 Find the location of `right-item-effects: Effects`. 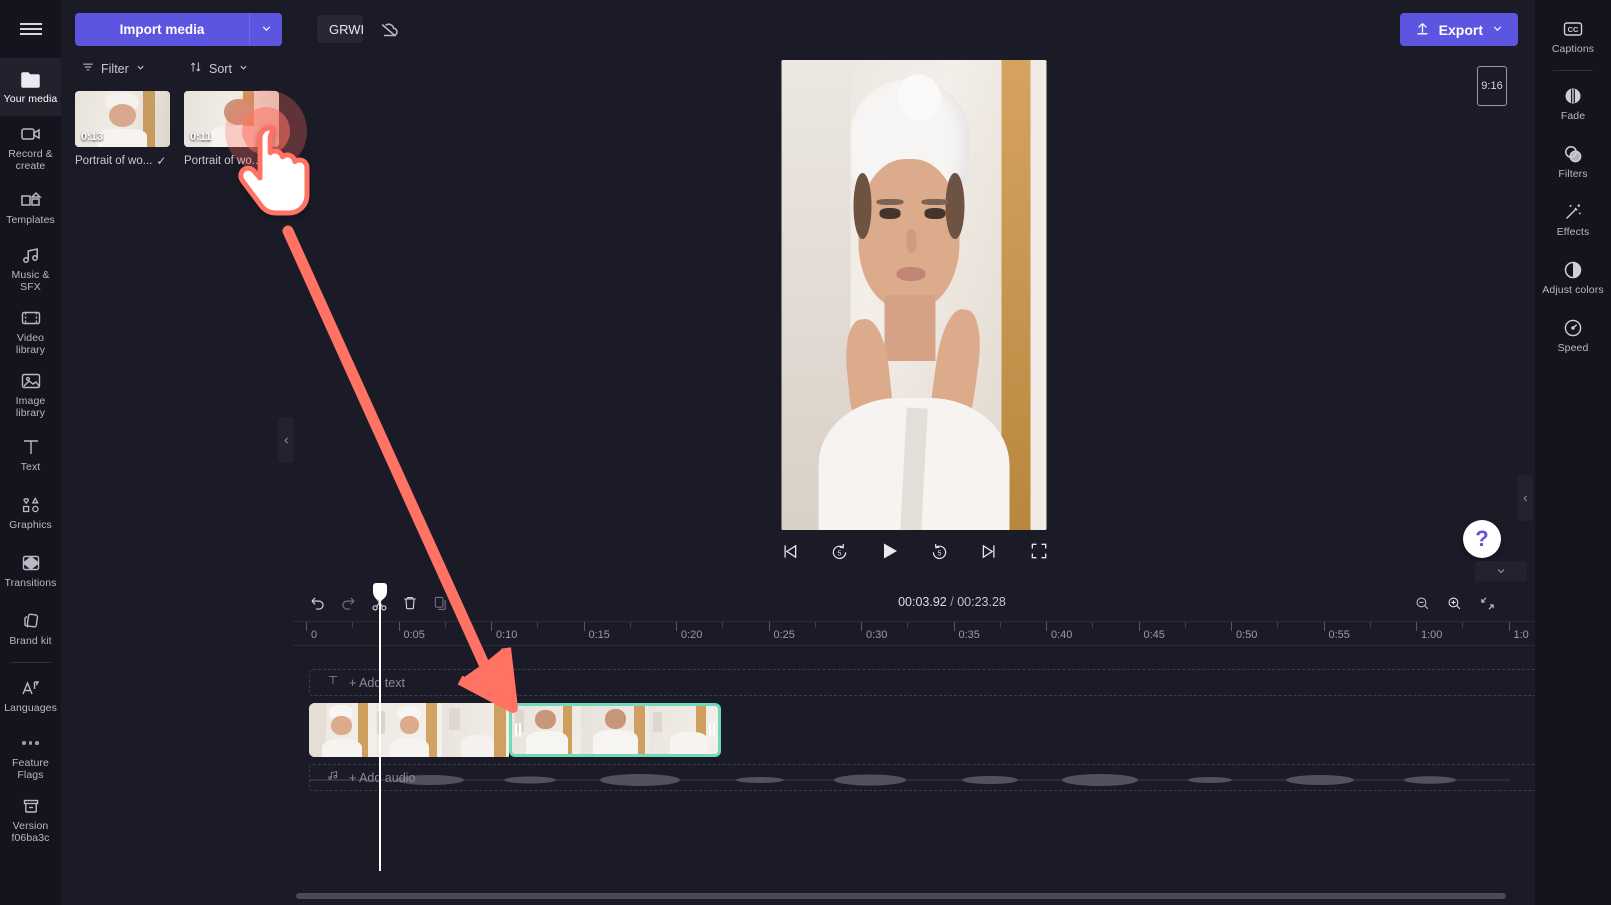

right-item-effects: Effects is located at coordinates (1573, 220).